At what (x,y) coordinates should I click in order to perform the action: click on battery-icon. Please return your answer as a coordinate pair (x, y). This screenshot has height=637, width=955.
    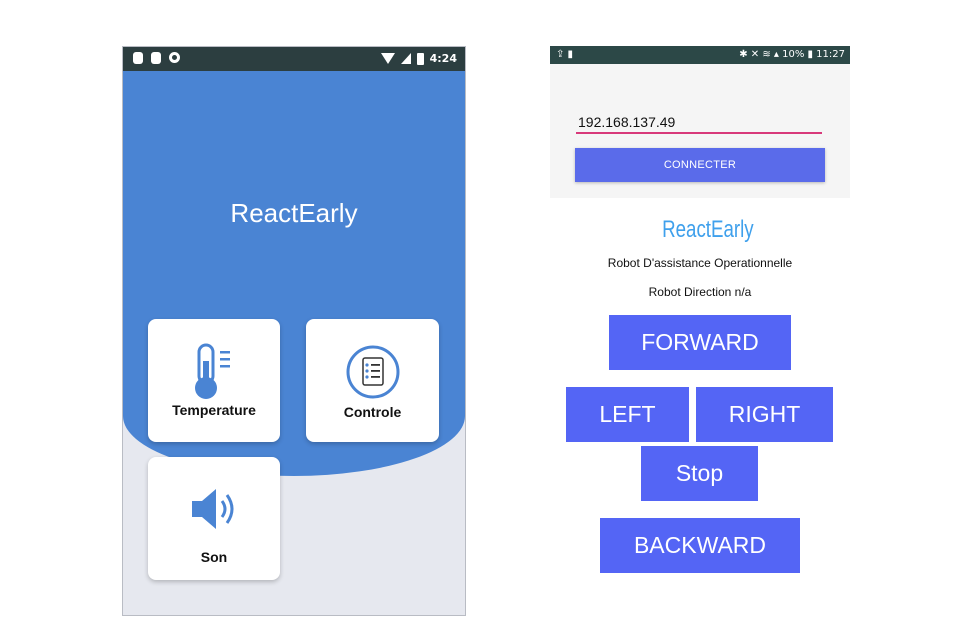
    Looking at the image, I should click on (420, 58).